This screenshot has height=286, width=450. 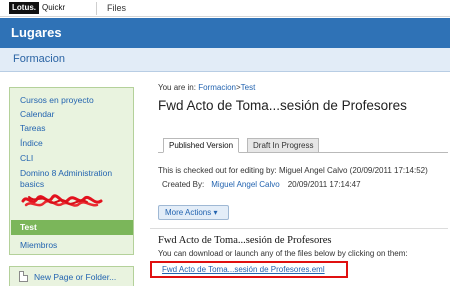 What do you see at coordinates (116, 8) in the screenshot?
I see `files-link: Files` at bounding box center [116, 8].